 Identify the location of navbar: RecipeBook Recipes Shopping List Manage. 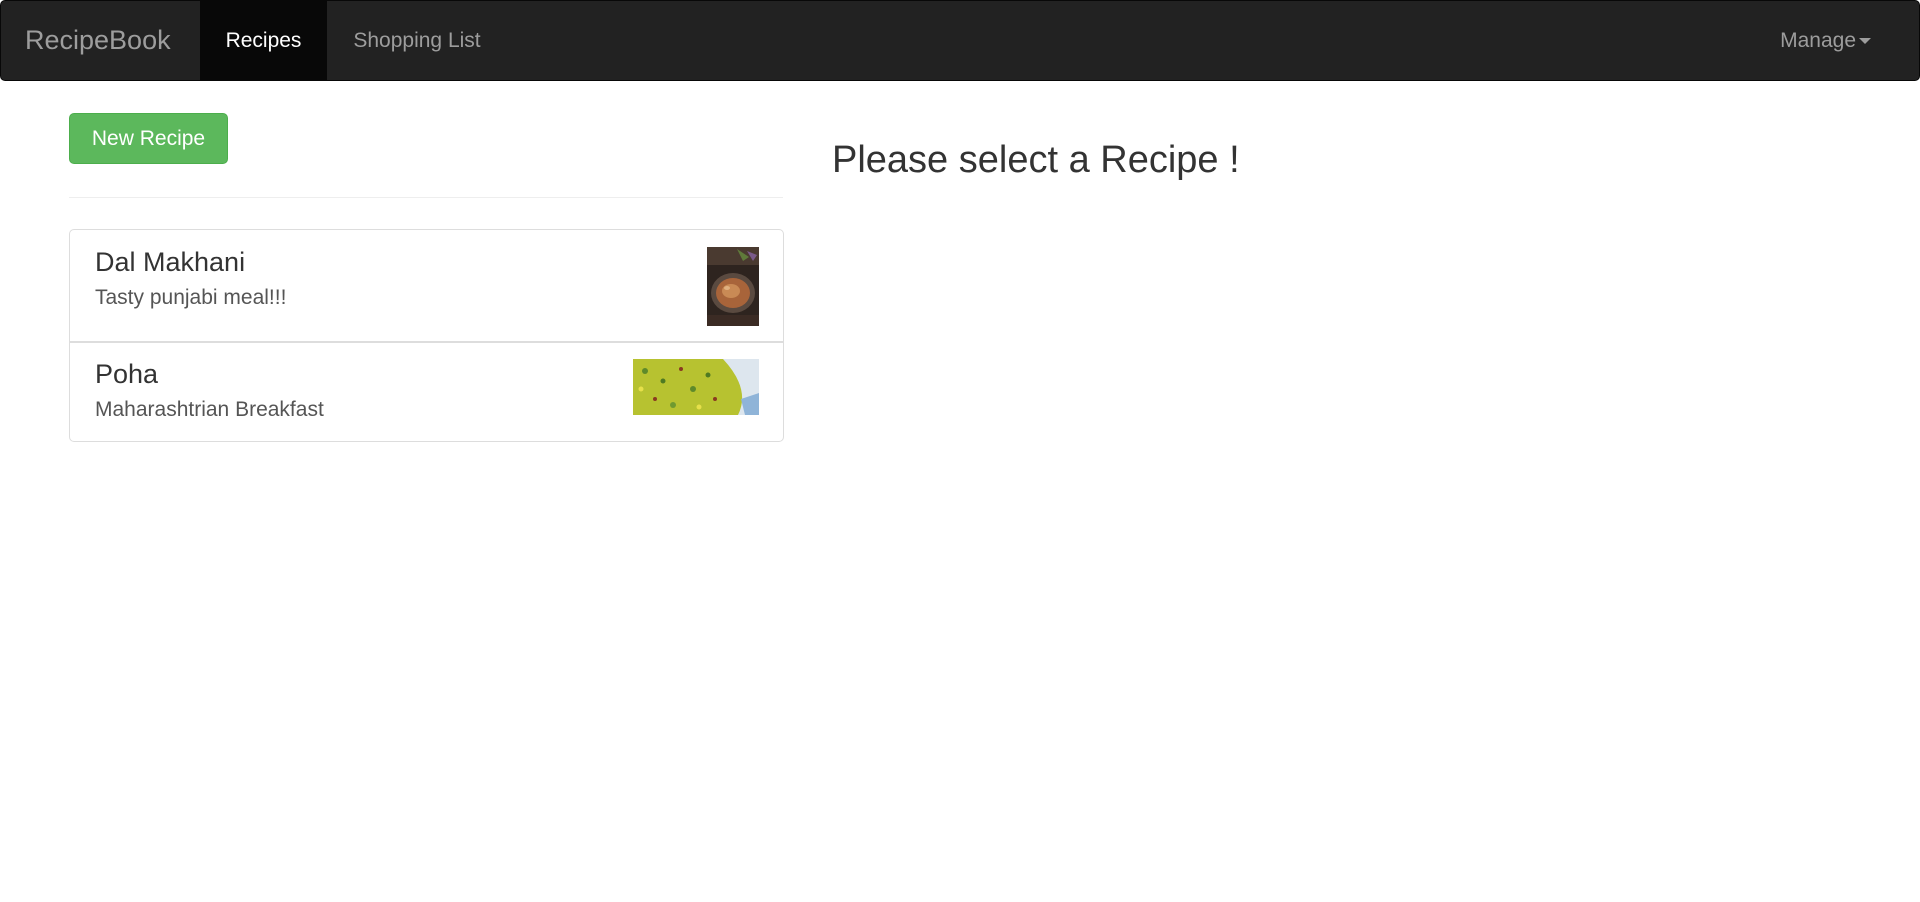
(960, 40).